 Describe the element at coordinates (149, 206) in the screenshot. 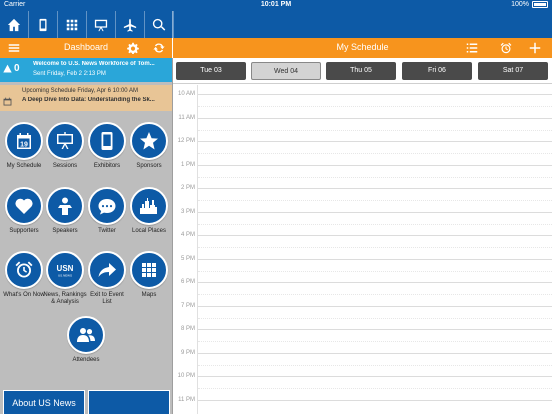

I see `city-icon` at that location.